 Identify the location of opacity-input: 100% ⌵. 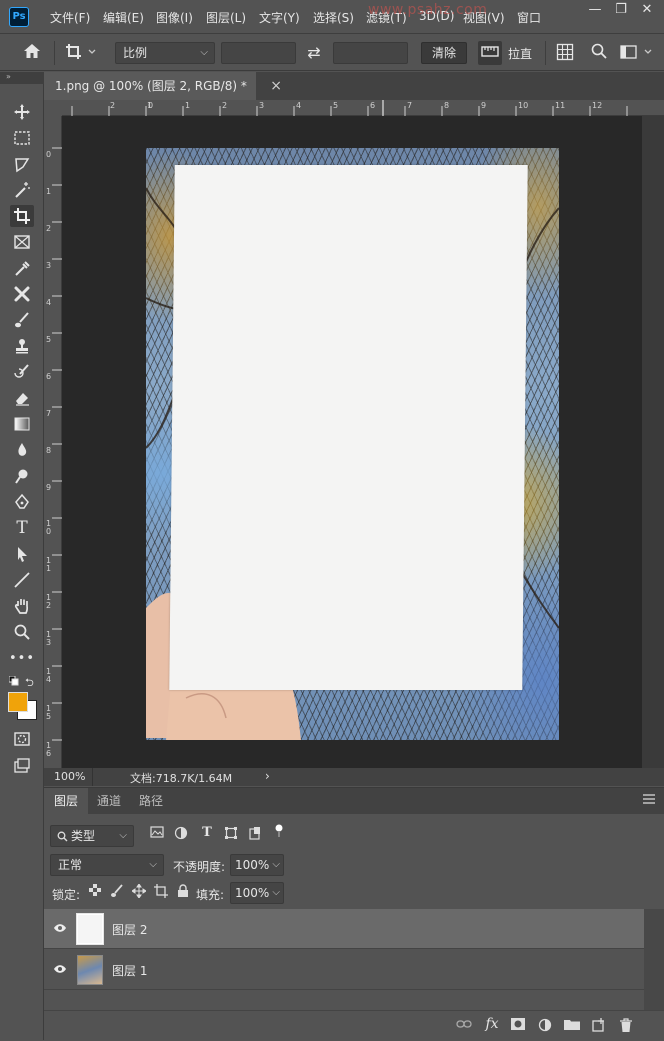
(257, 865).